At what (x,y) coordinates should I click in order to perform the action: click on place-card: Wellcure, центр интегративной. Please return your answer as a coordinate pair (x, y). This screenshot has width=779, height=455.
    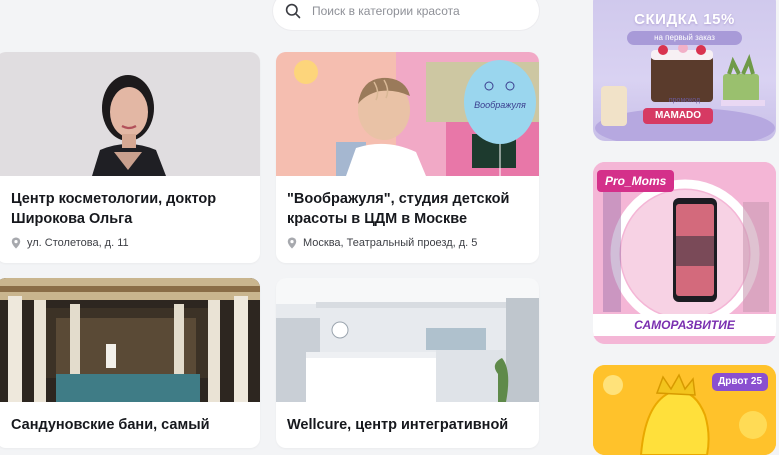
    Looking at the image, I should click on (407, 363).